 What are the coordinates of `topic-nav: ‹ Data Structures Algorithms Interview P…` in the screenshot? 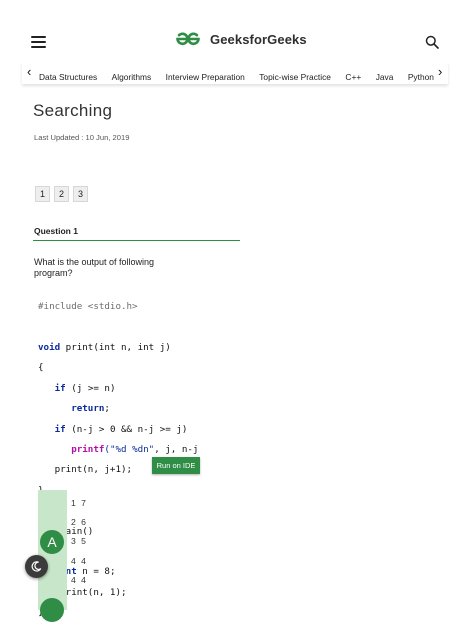 It's located at (235, 73).